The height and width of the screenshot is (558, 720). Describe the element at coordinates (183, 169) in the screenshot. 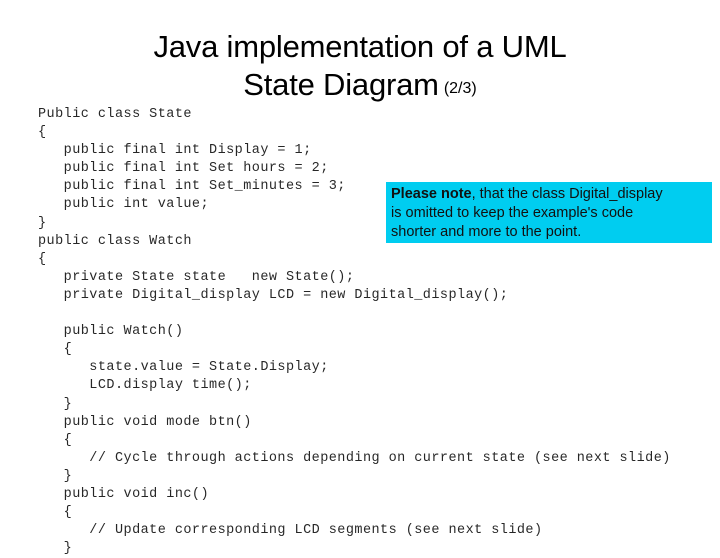

I see `code-line: public final int Set hours = 2;` at that location.